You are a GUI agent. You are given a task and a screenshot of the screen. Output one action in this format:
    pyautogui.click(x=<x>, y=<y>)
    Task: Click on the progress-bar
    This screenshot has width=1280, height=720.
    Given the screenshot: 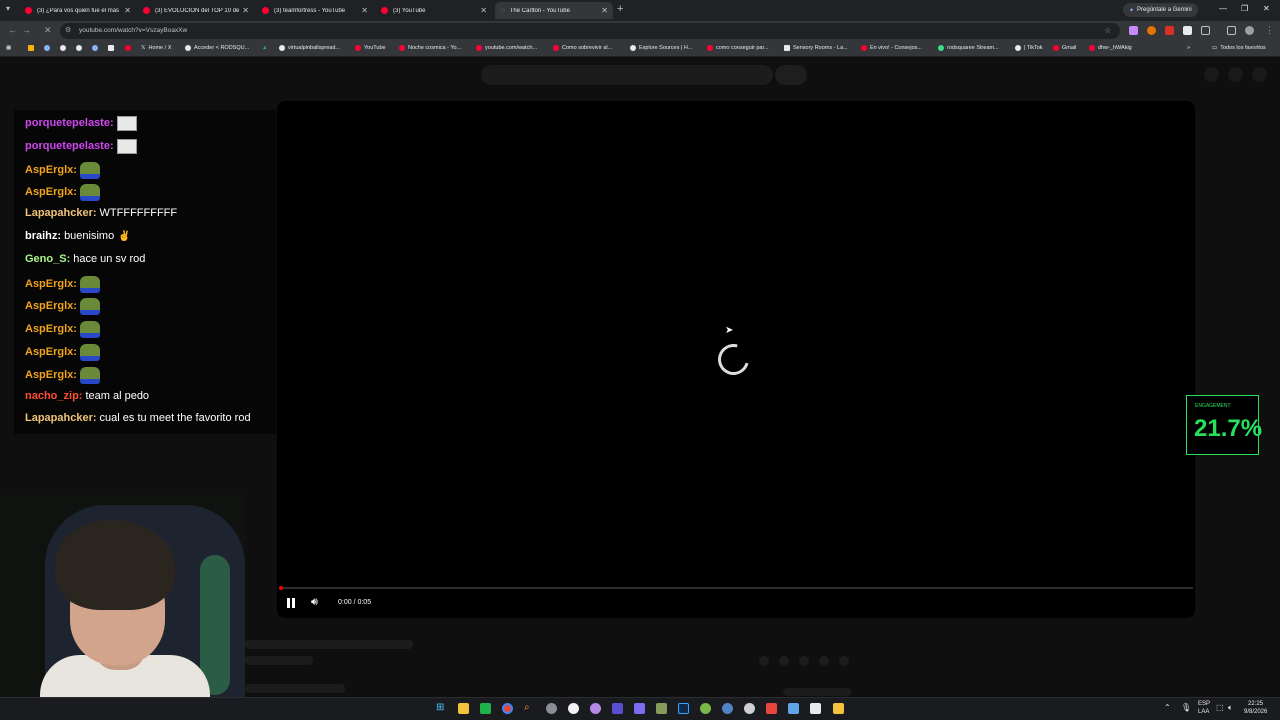 What is the action you would take?
    pyautogui.click(x=736, y=588)
    